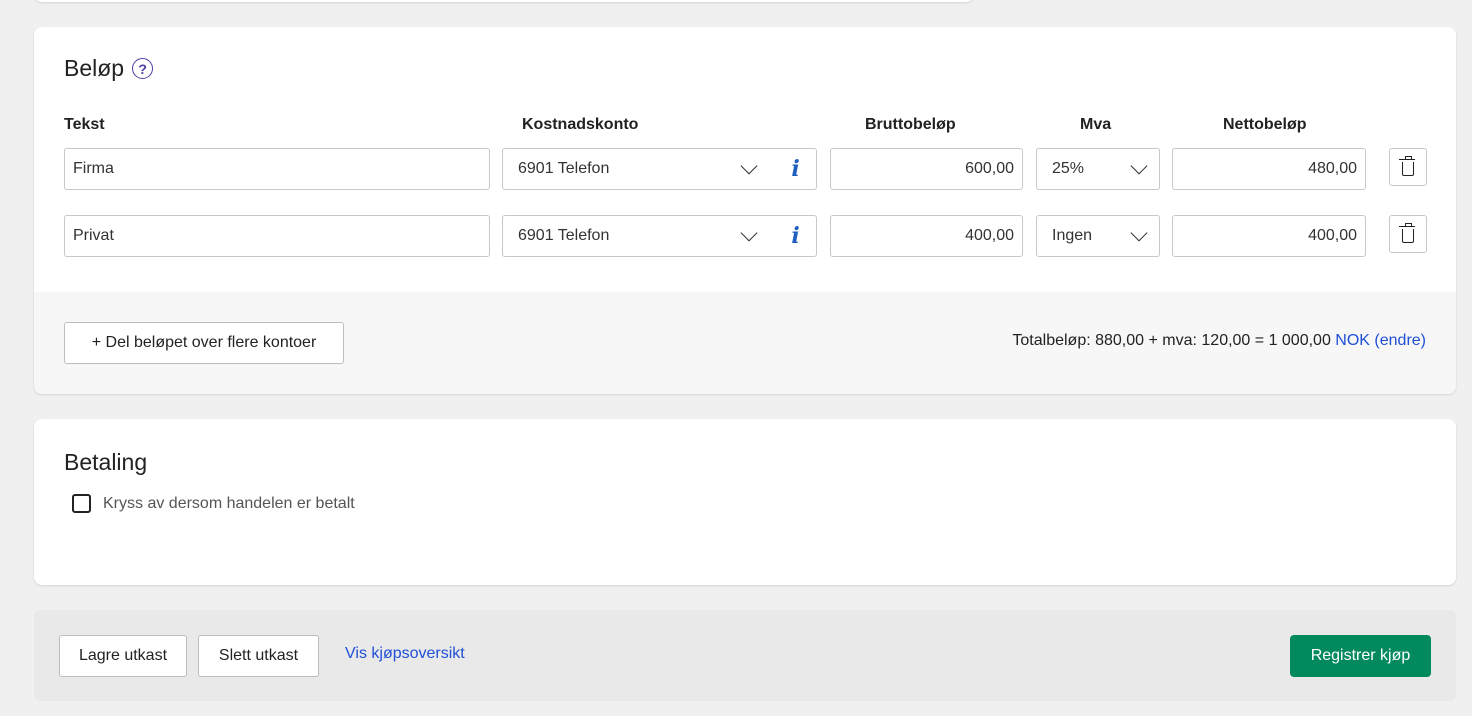  What do you see at coordinates (580, 124) in the screenshot?
I see `column-header-kostnadskonto: Kostnadskonto` at bounding box center [580, 124].